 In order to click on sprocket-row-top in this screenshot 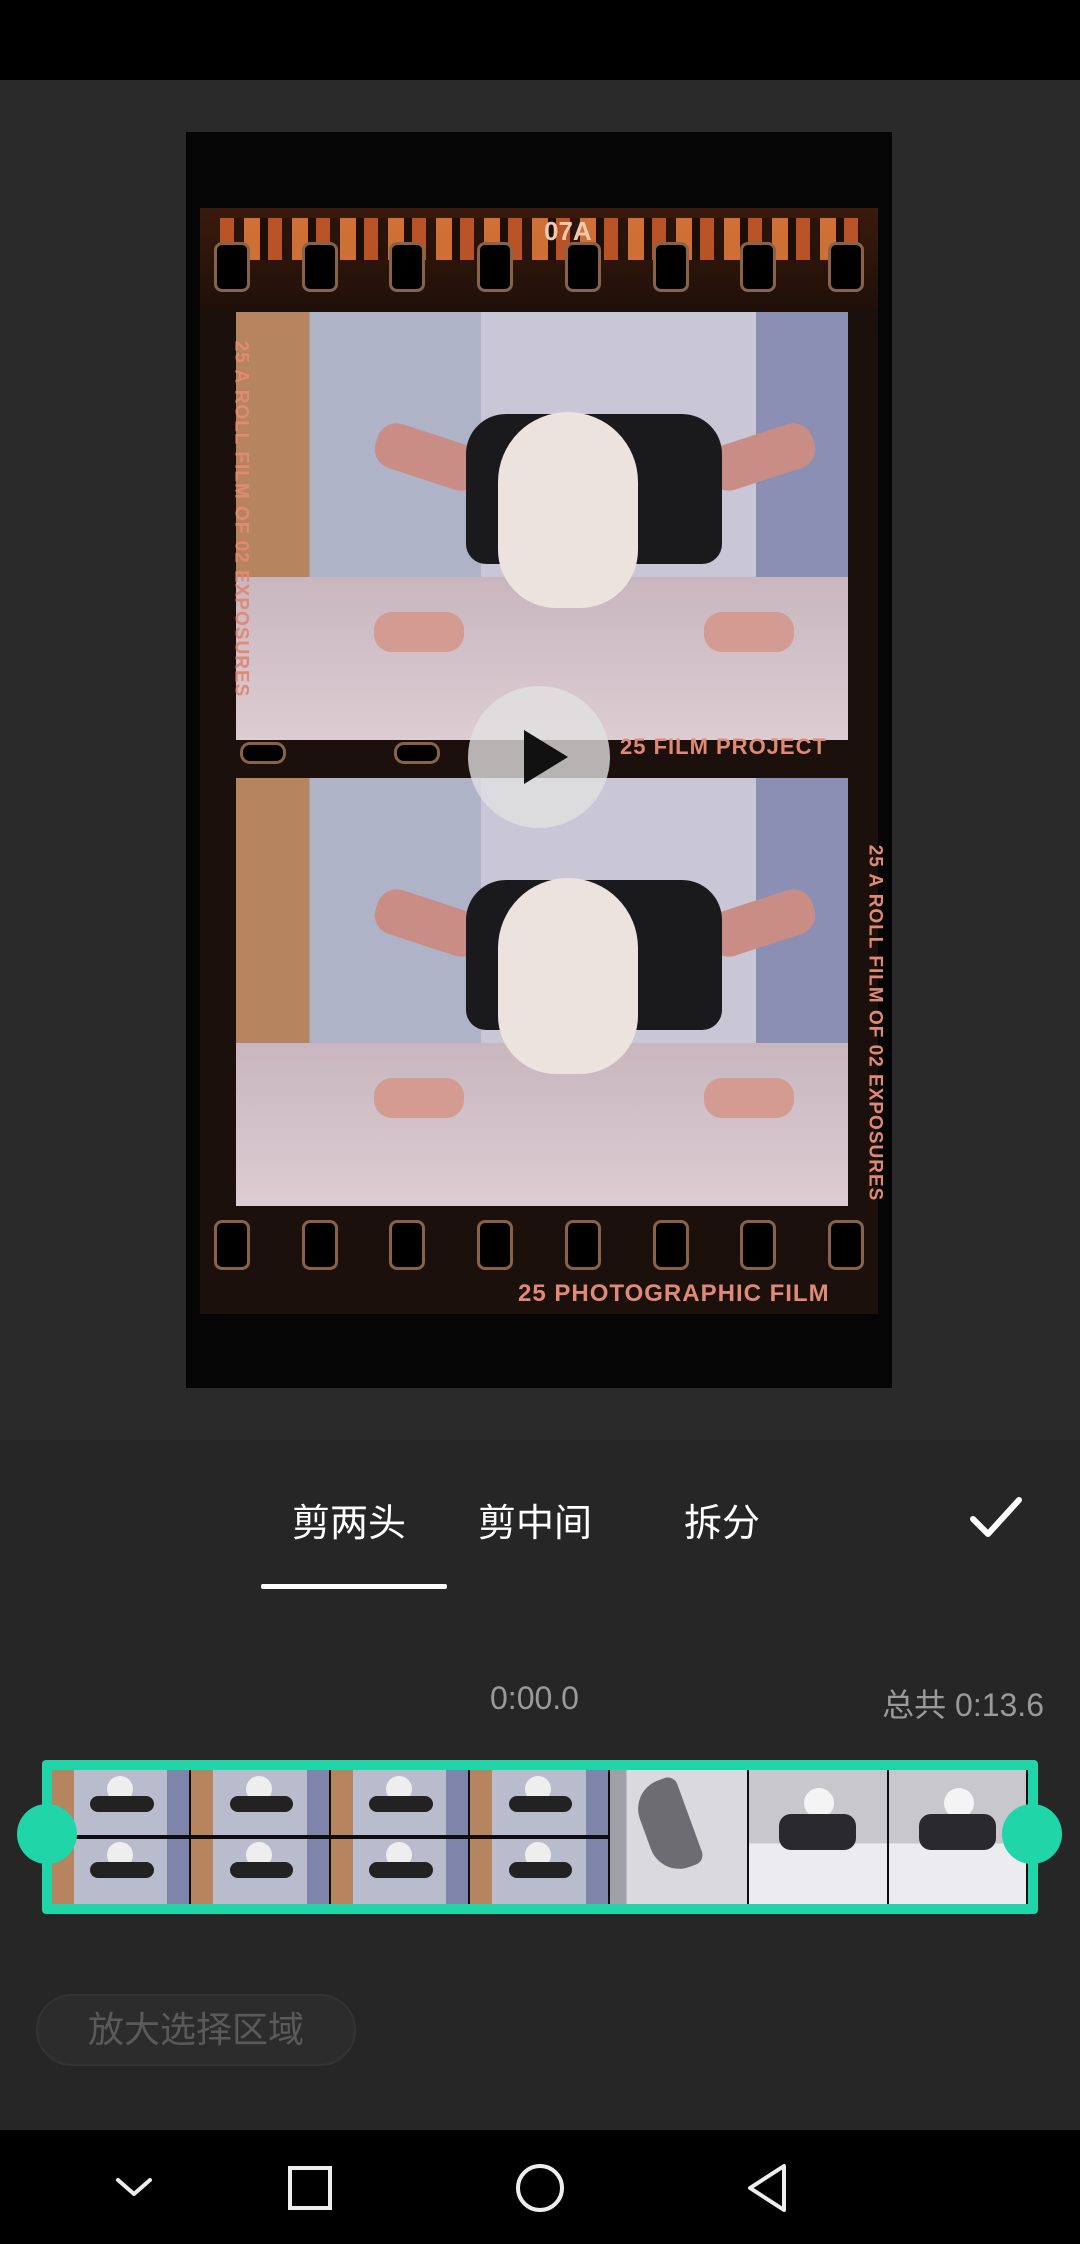, I will do `click(539, 270)`.